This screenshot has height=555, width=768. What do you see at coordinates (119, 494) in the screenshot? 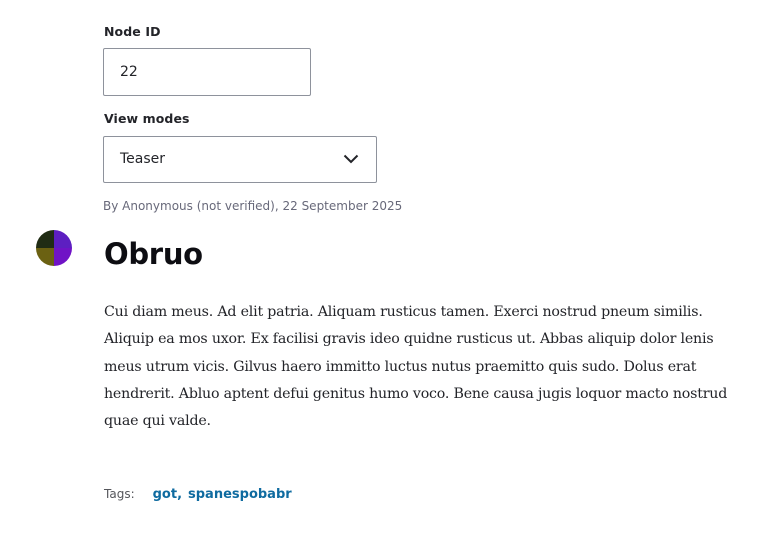
I see `tags-label: Tags:` at bounding box center [119, 494].